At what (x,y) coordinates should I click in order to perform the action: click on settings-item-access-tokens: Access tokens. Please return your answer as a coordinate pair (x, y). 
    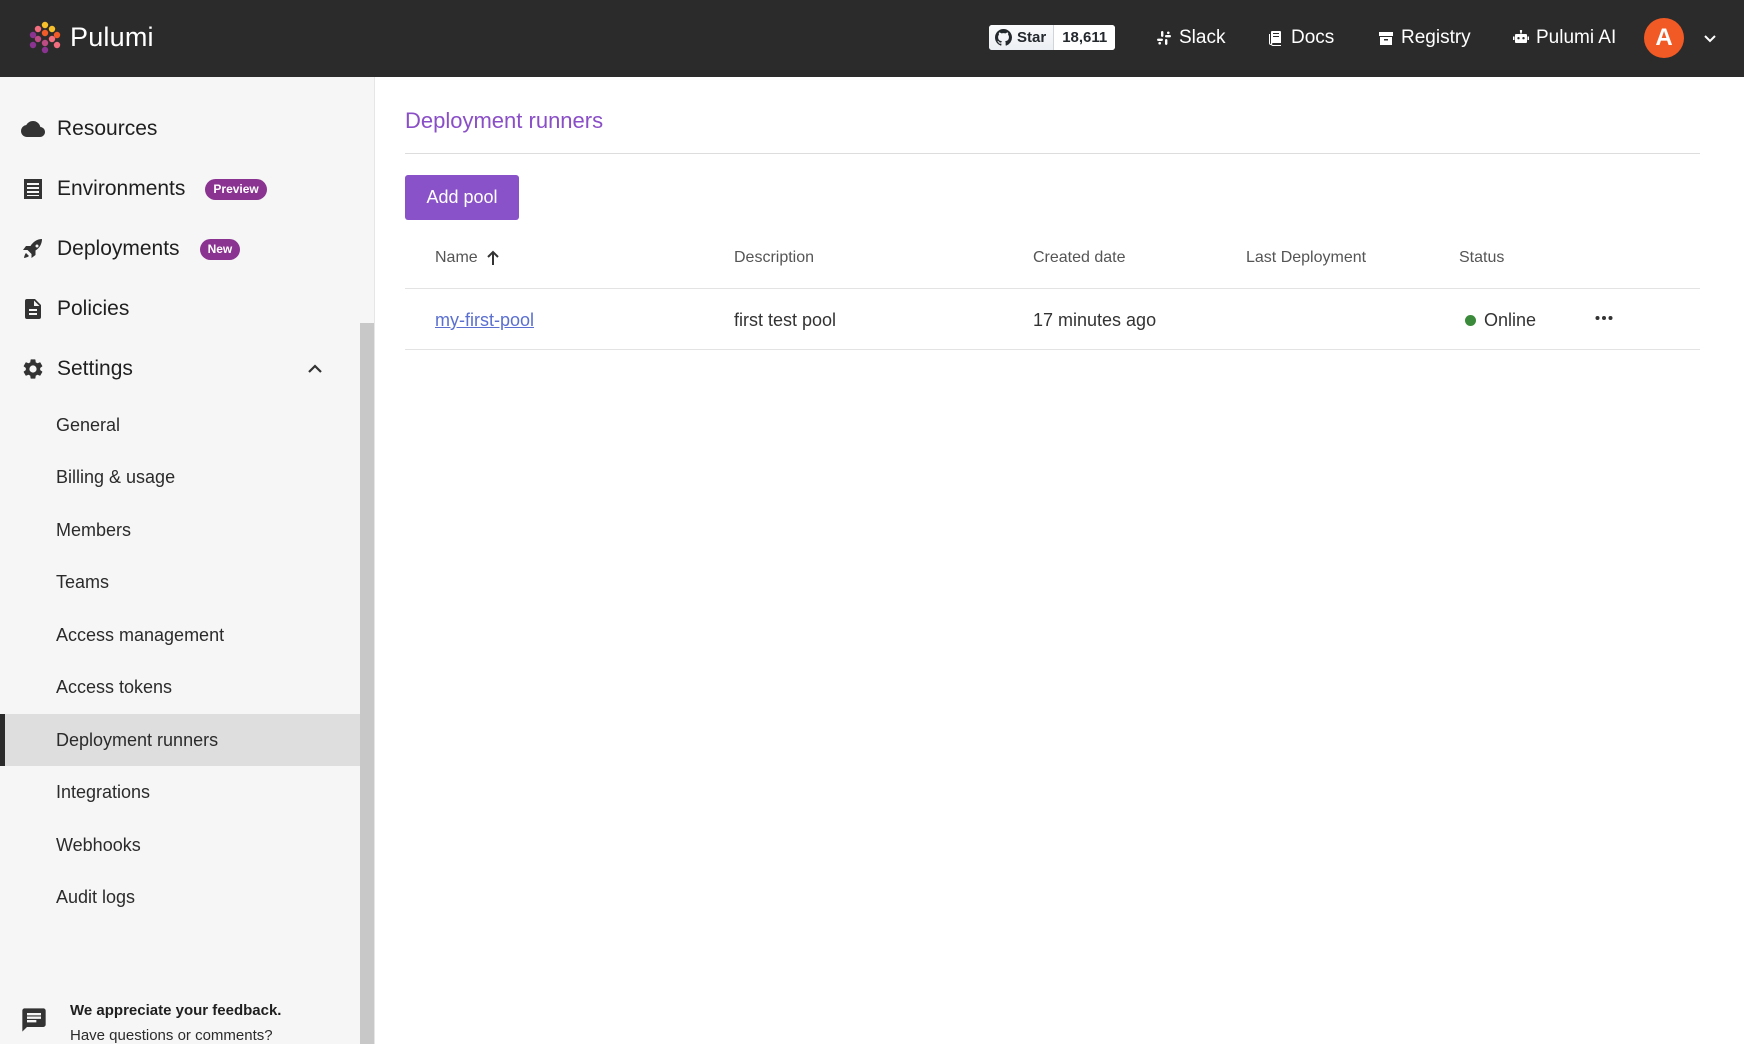
    Looking at the image, I should click on (180, 687).